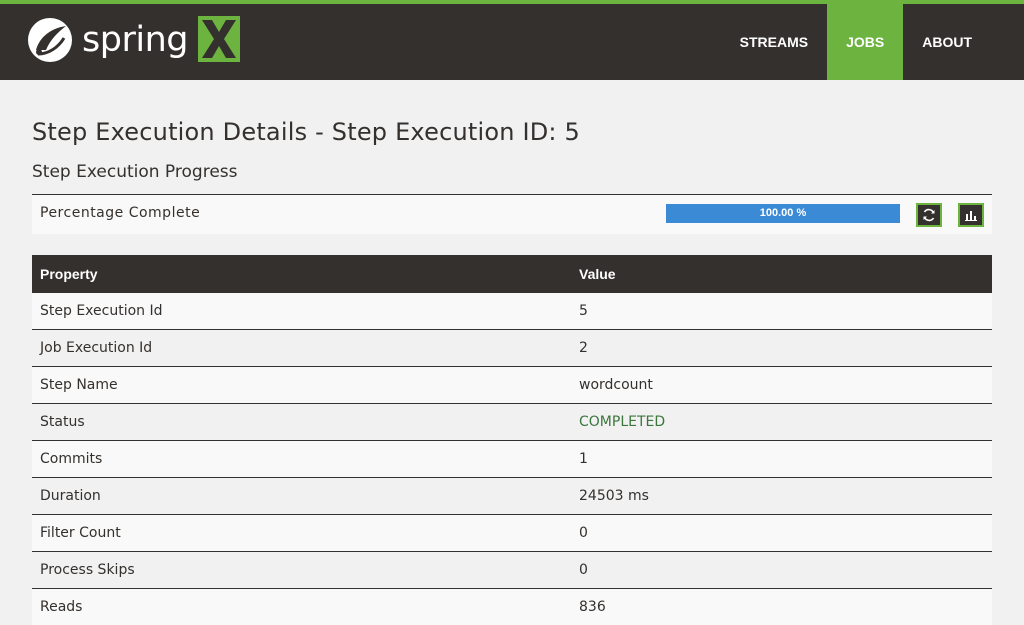 This screenshot has height=625, width=1024. Describe the element at coordinates (512, 40) in the screenshot. I see `top-navbar: spring STREAMS JOBS ABOUT` at that location.